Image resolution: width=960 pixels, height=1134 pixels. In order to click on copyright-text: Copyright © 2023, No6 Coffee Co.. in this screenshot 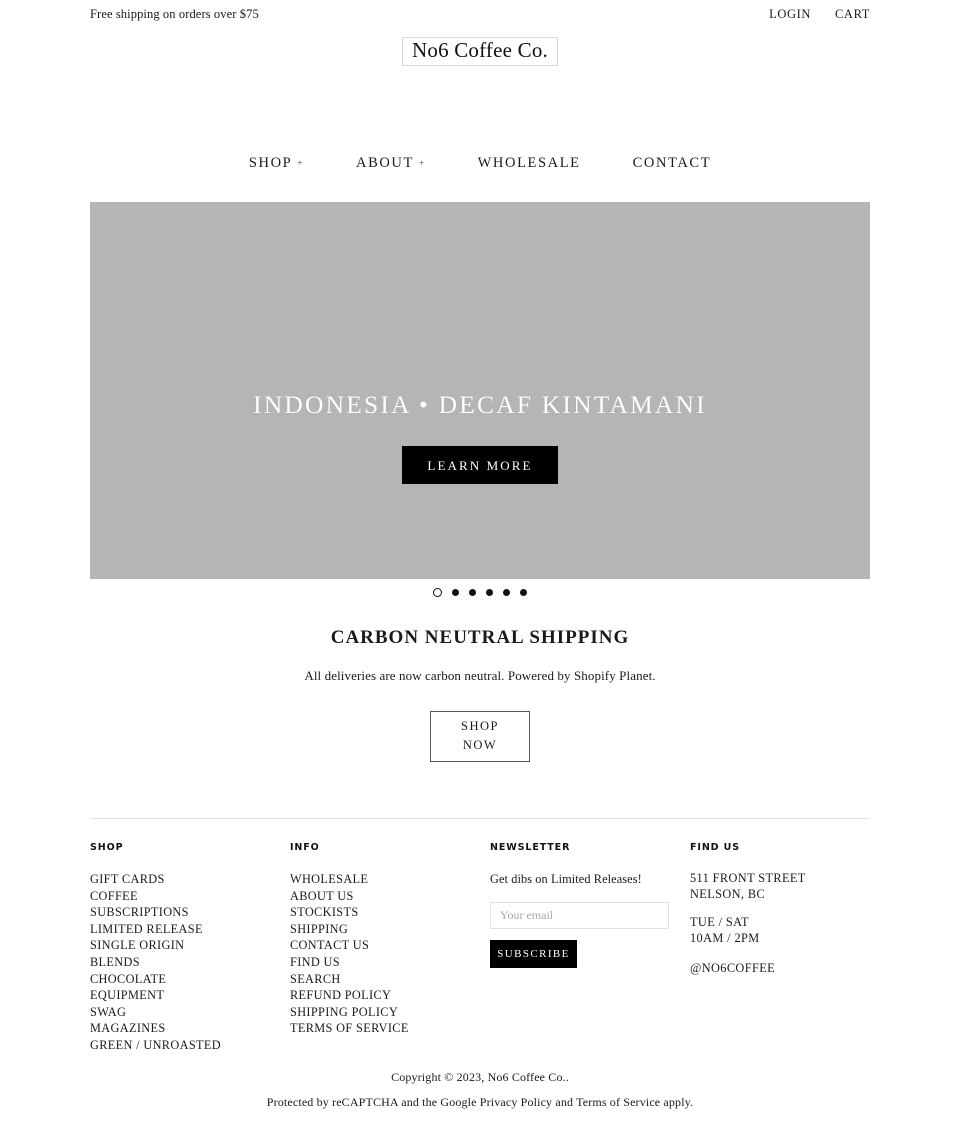, I will do `click(480, 1077)`.